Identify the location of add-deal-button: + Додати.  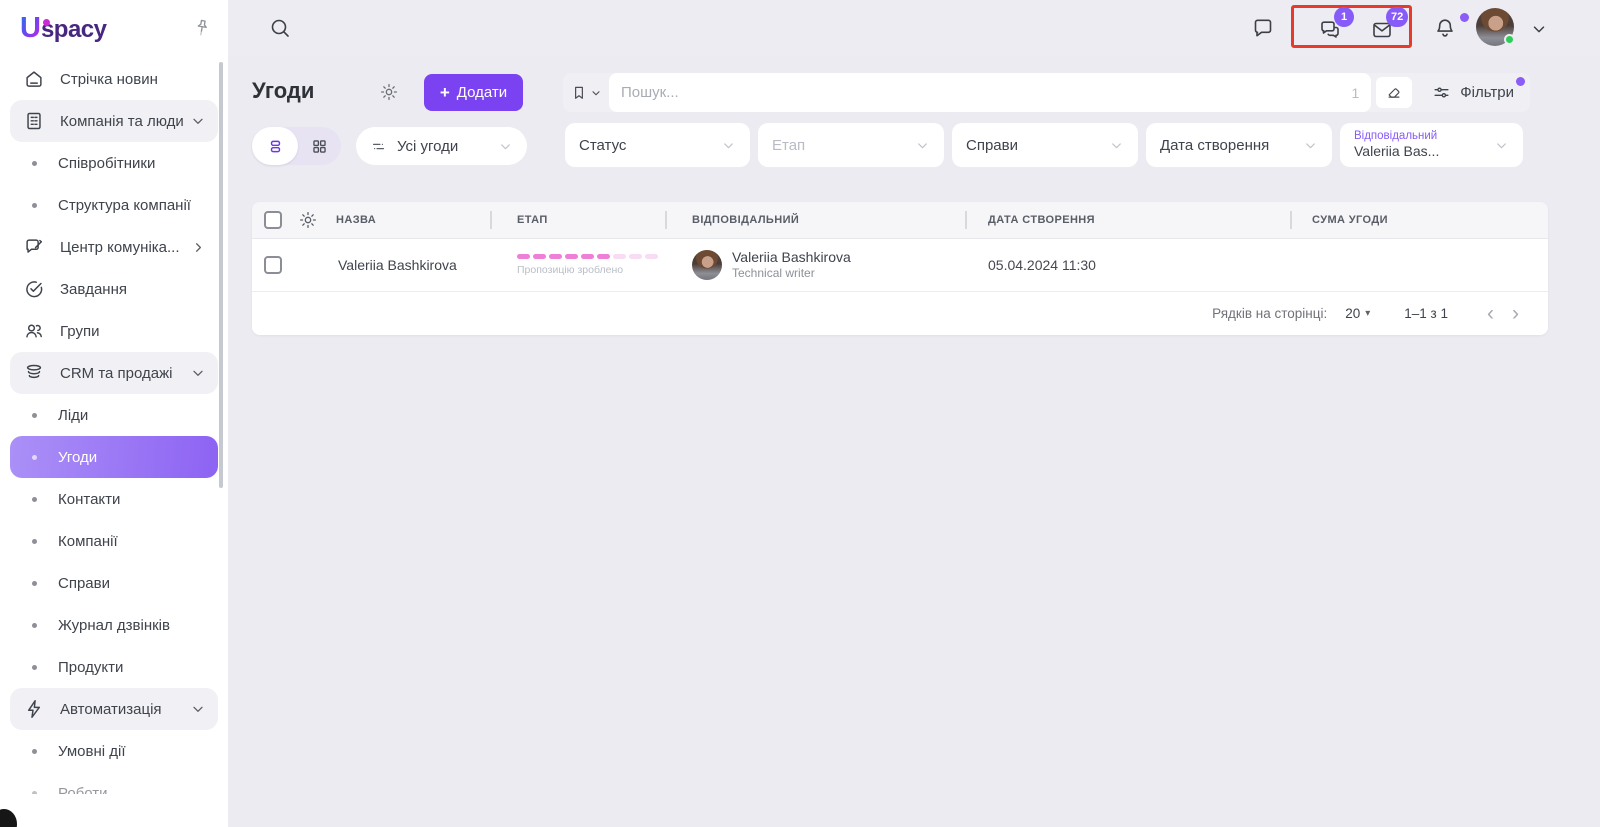
(473, 92).